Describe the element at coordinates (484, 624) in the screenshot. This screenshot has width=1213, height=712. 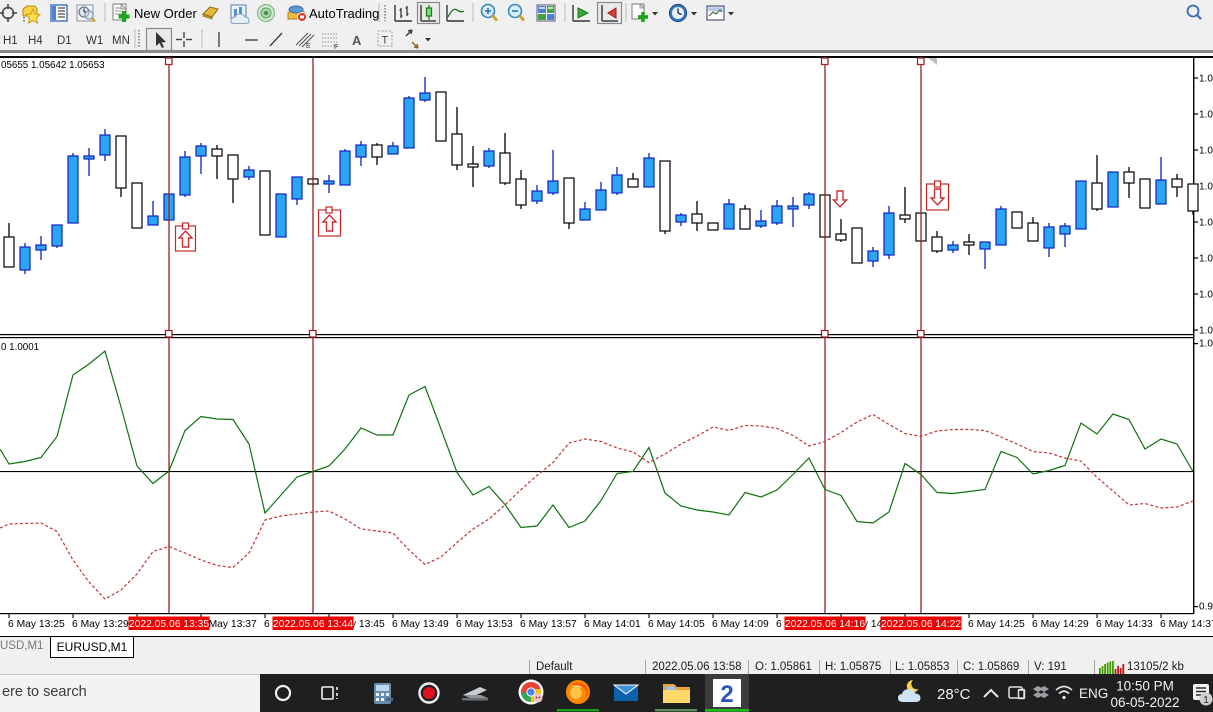
I see `svg-text: 6 May 13:53` at that location.